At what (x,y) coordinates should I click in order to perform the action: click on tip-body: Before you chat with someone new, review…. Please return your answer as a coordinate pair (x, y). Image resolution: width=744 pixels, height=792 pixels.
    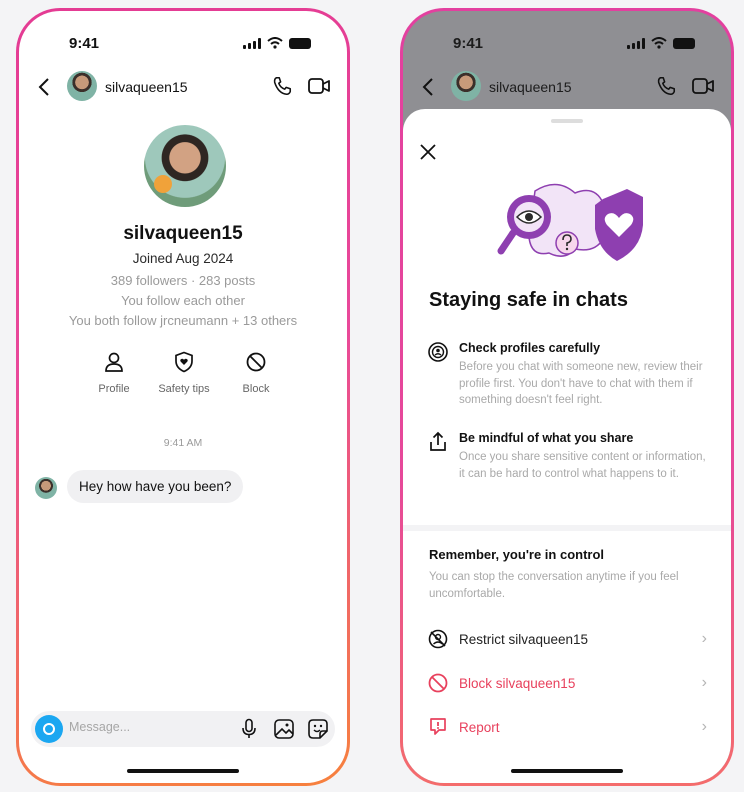
    Looking at the image, I should click on (581, 384).